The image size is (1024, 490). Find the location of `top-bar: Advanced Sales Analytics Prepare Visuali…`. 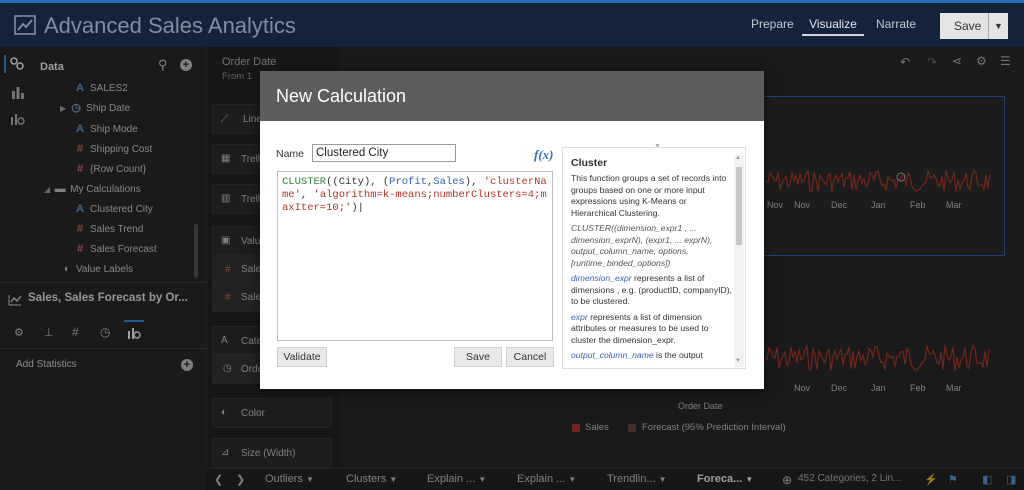

top-bar: Advanced Sales Analytics Prepare Visuali… is located at coordinates (512, 23).